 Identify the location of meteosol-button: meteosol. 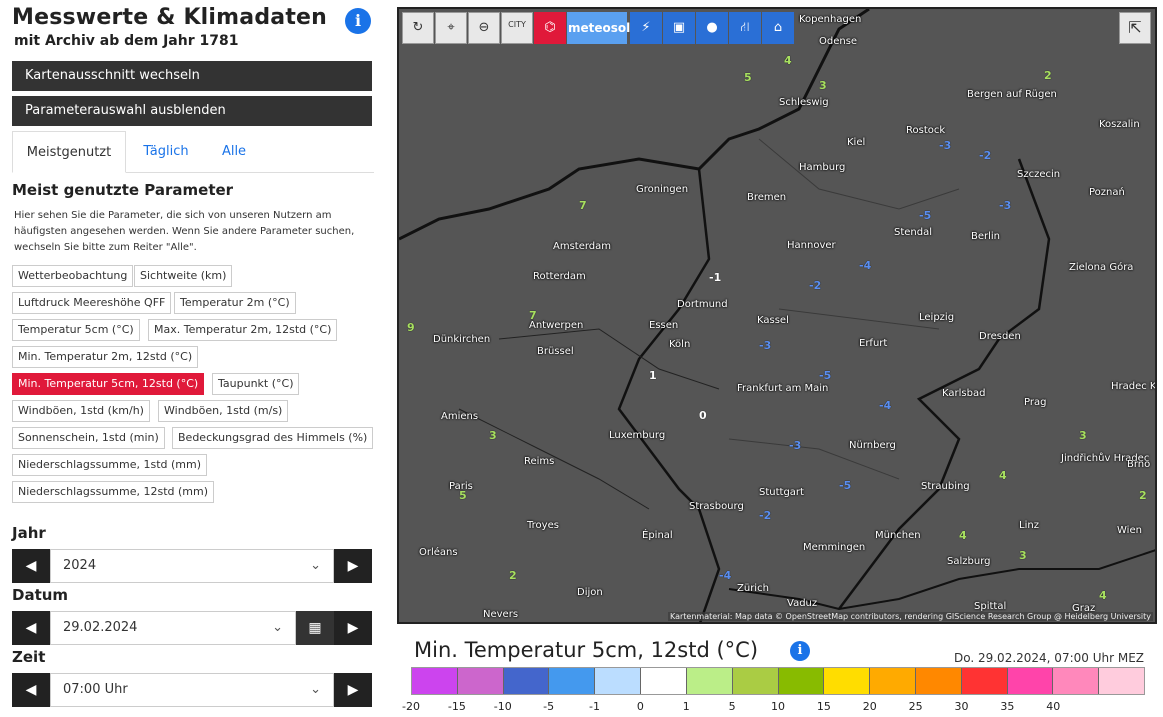
(598, 28).